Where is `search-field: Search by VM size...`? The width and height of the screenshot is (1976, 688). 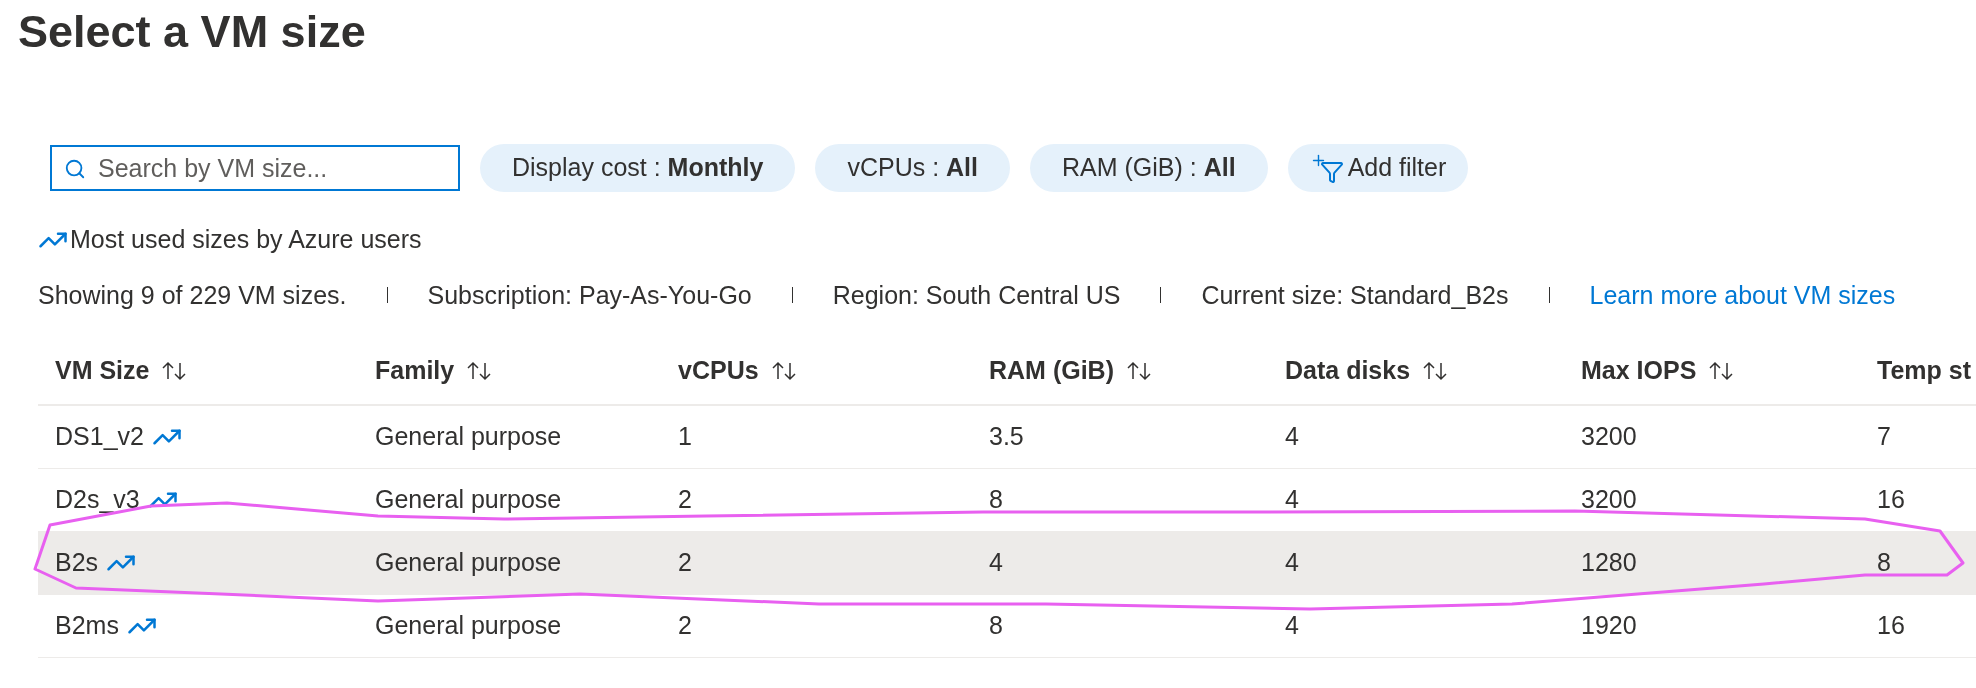 search-field: Search by VM size... is located at coordinates (255, 168).